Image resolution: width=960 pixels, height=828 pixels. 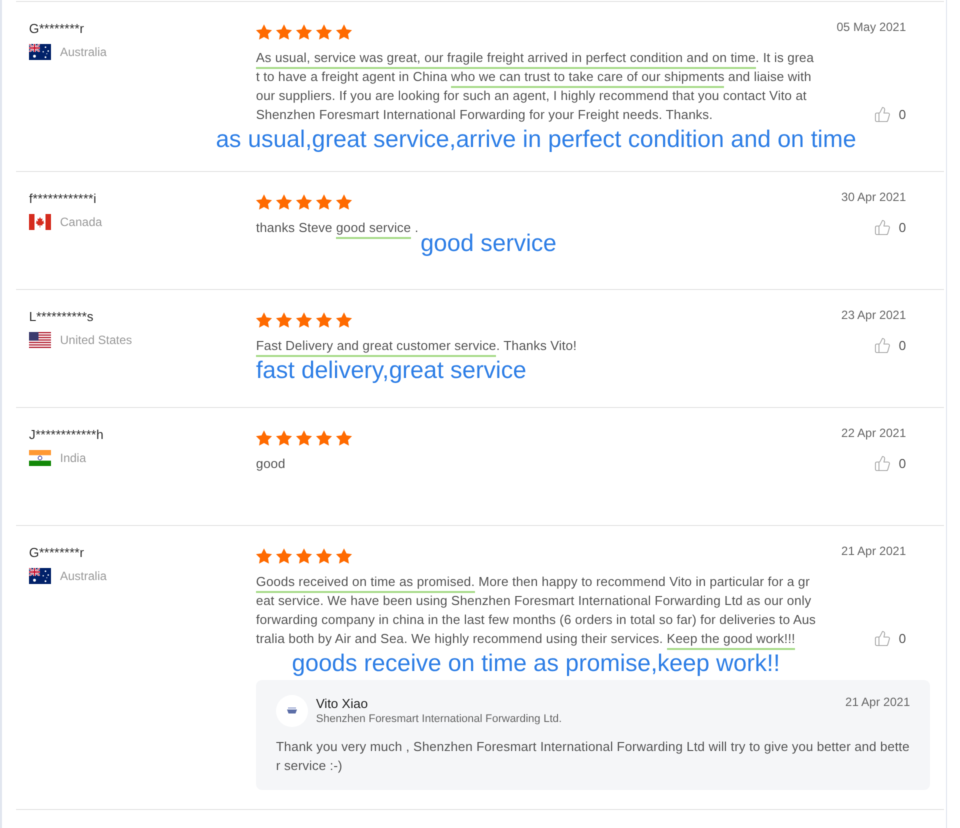 What do you see at coordinates (536, 664) in the screenshot?
I see `annotation-text: goods receive on time as promise,keep work!!` at bounding box center [536, 664].